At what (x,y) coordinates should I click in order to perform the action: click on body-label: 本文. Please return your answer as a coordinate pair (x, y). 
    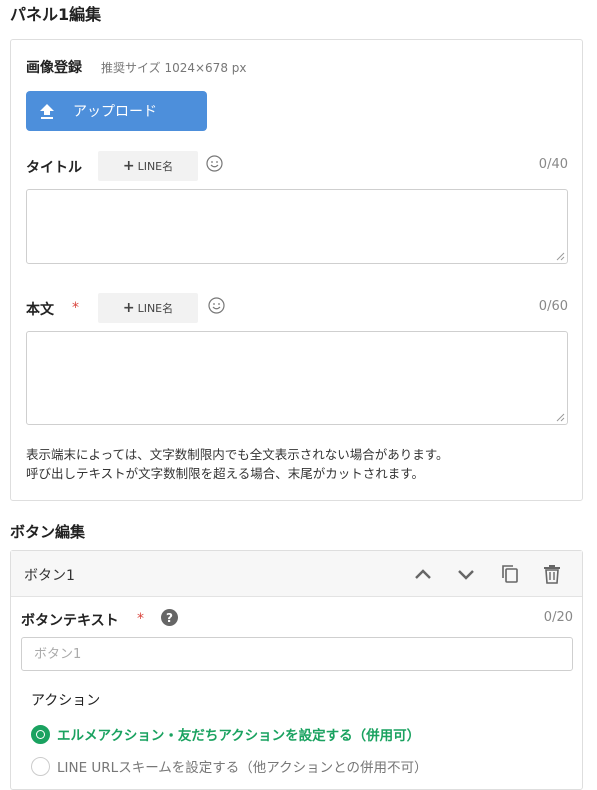
    Looking at the image, I should click on (40, 310).